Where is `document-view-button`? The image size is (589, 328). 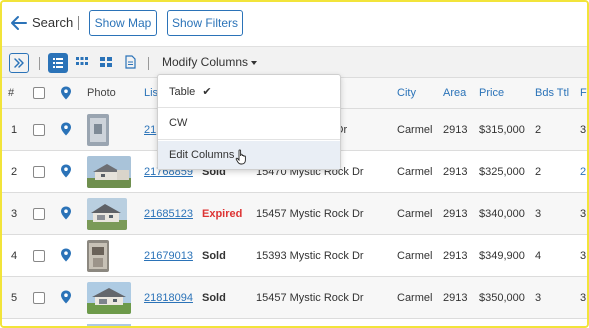 document-view-button is located at coordinates (130, 62).